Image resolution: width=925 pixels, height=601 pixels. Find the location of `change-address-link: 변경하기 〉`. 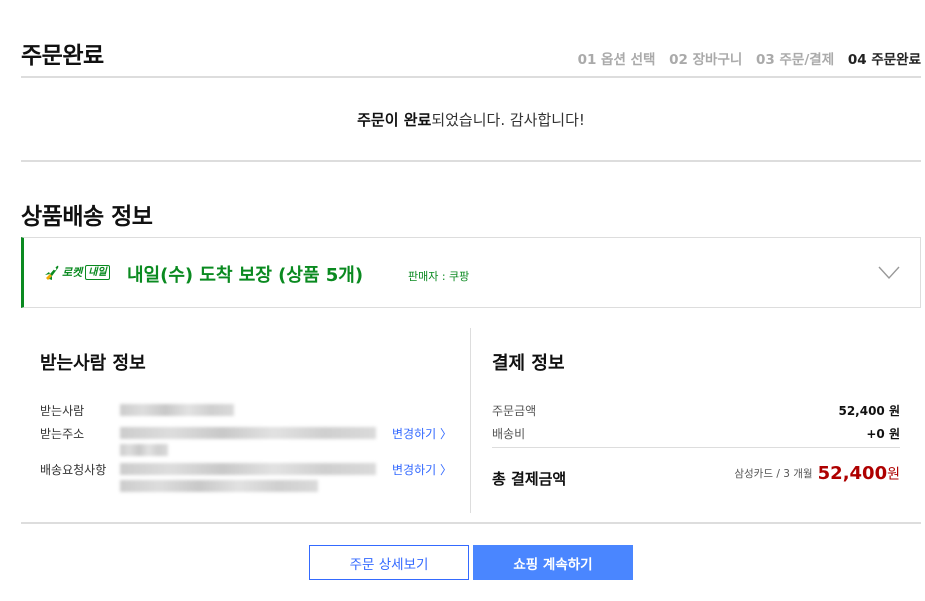

change-address-link: 변경하기 〉 is located at coordinates (422, 433).